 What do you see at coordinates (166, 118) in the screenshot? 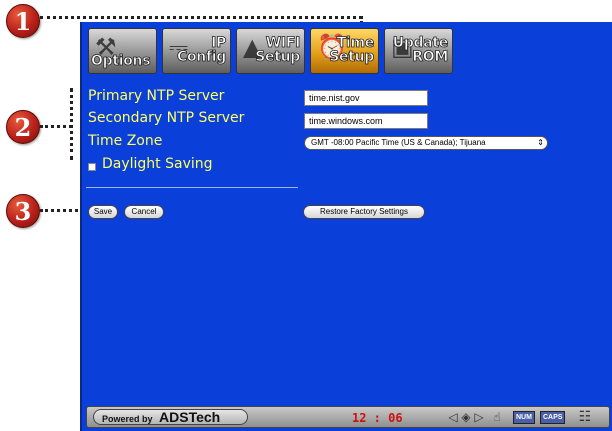
I see `secondary-ntp-label: Secondary NTP Server` at bounding box center [166, 118].